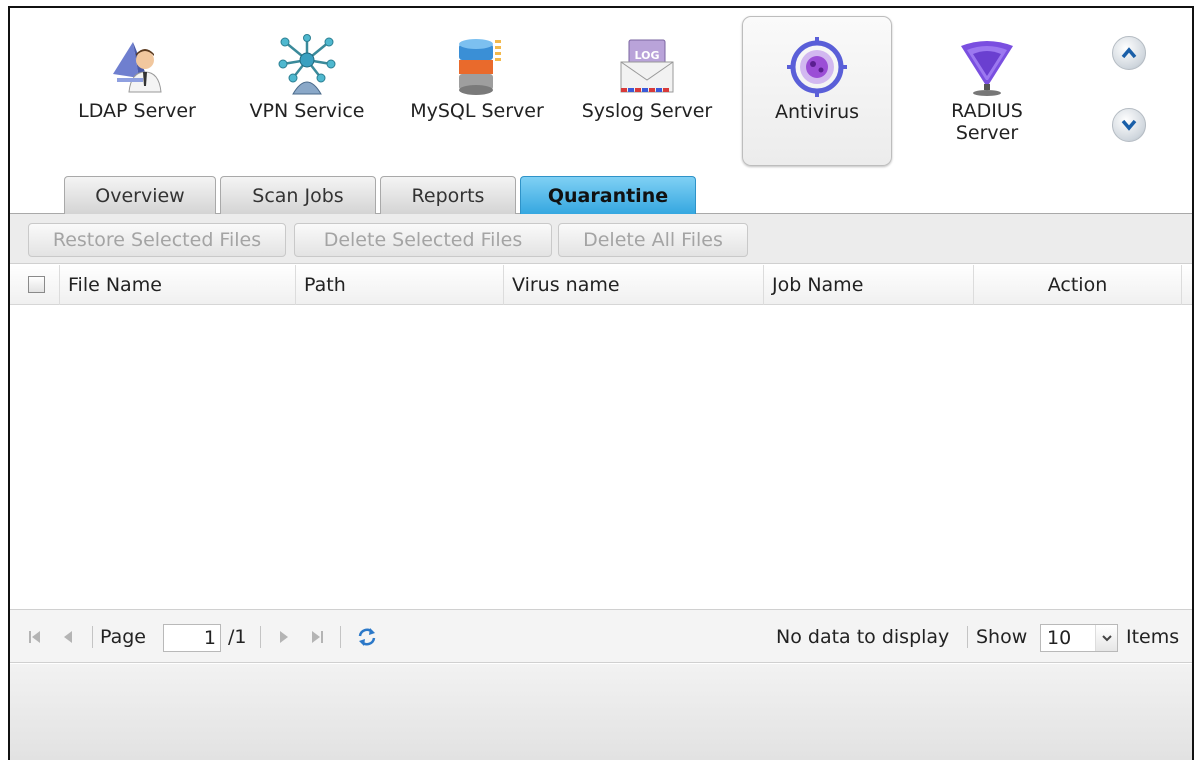 The height and width of the screenshot is (760, 1197). I want to click on scroll-down-button, so click(1129, 125).